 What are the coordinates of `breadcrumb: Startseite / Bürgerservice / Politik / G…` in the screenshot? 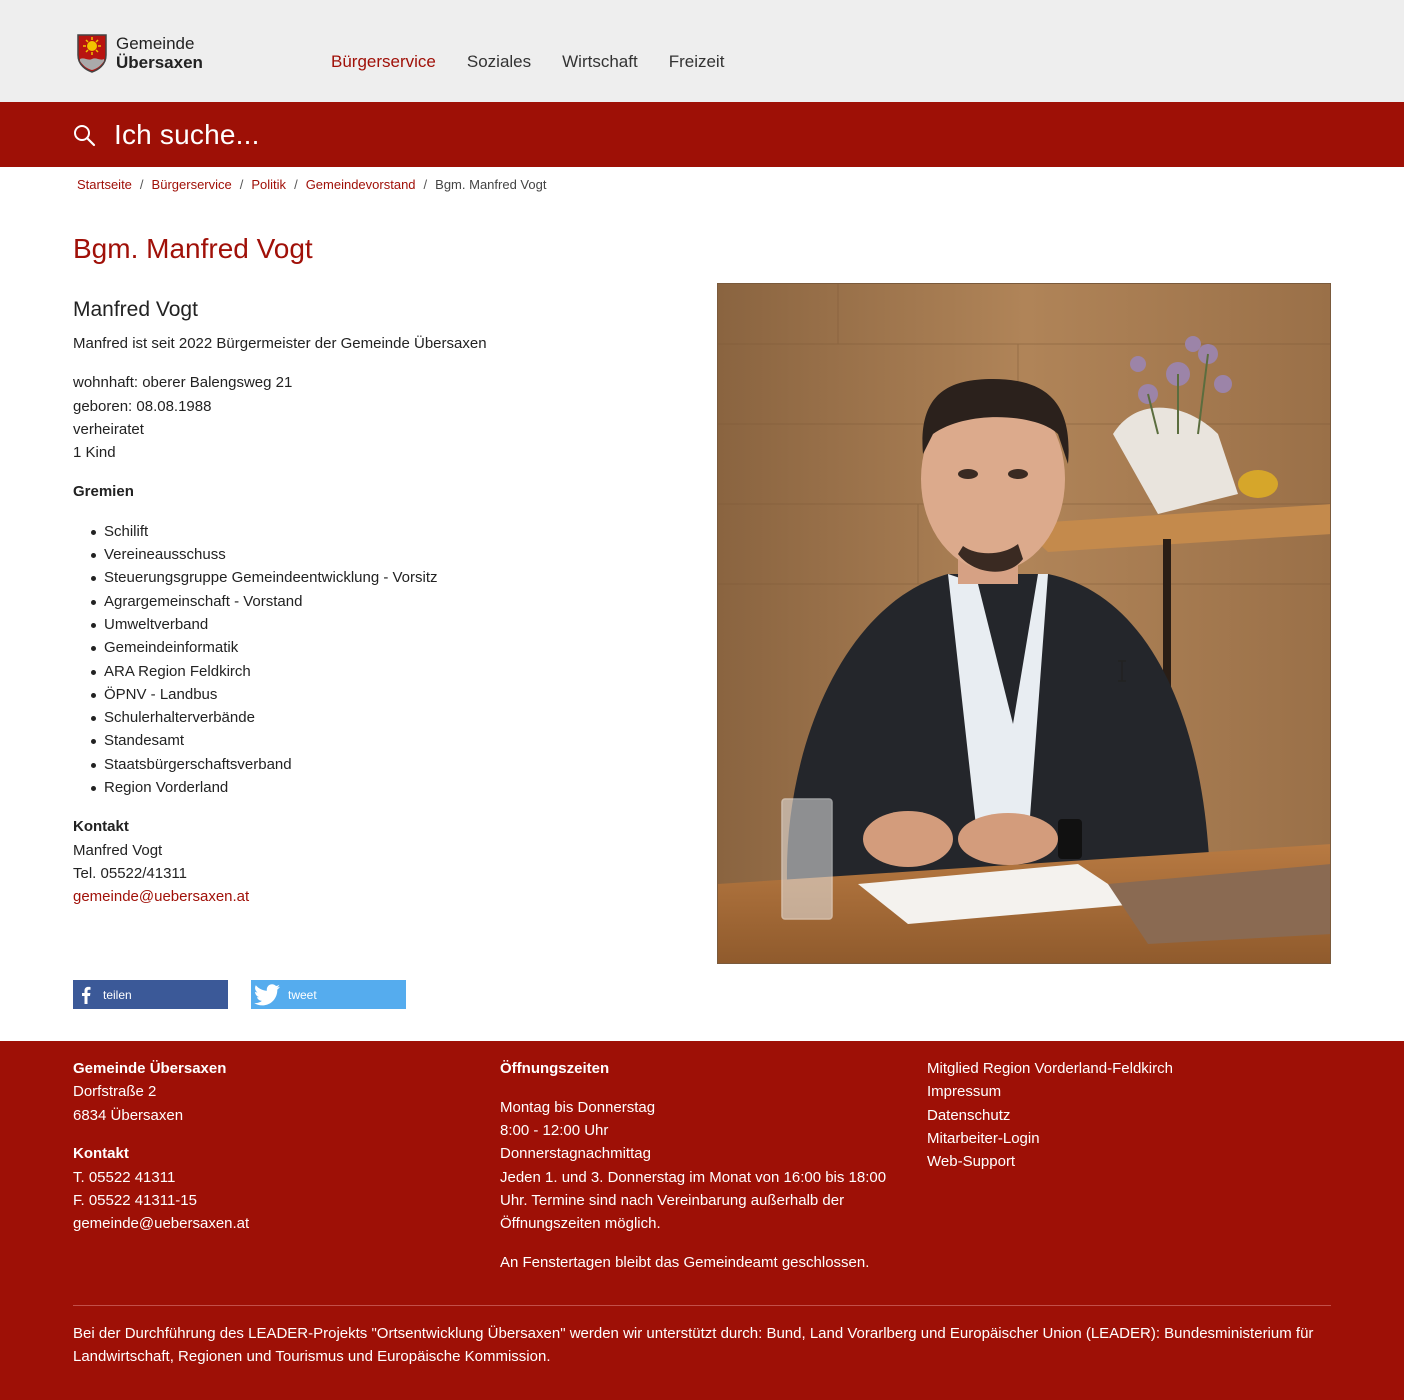 It's located at (311, 184).